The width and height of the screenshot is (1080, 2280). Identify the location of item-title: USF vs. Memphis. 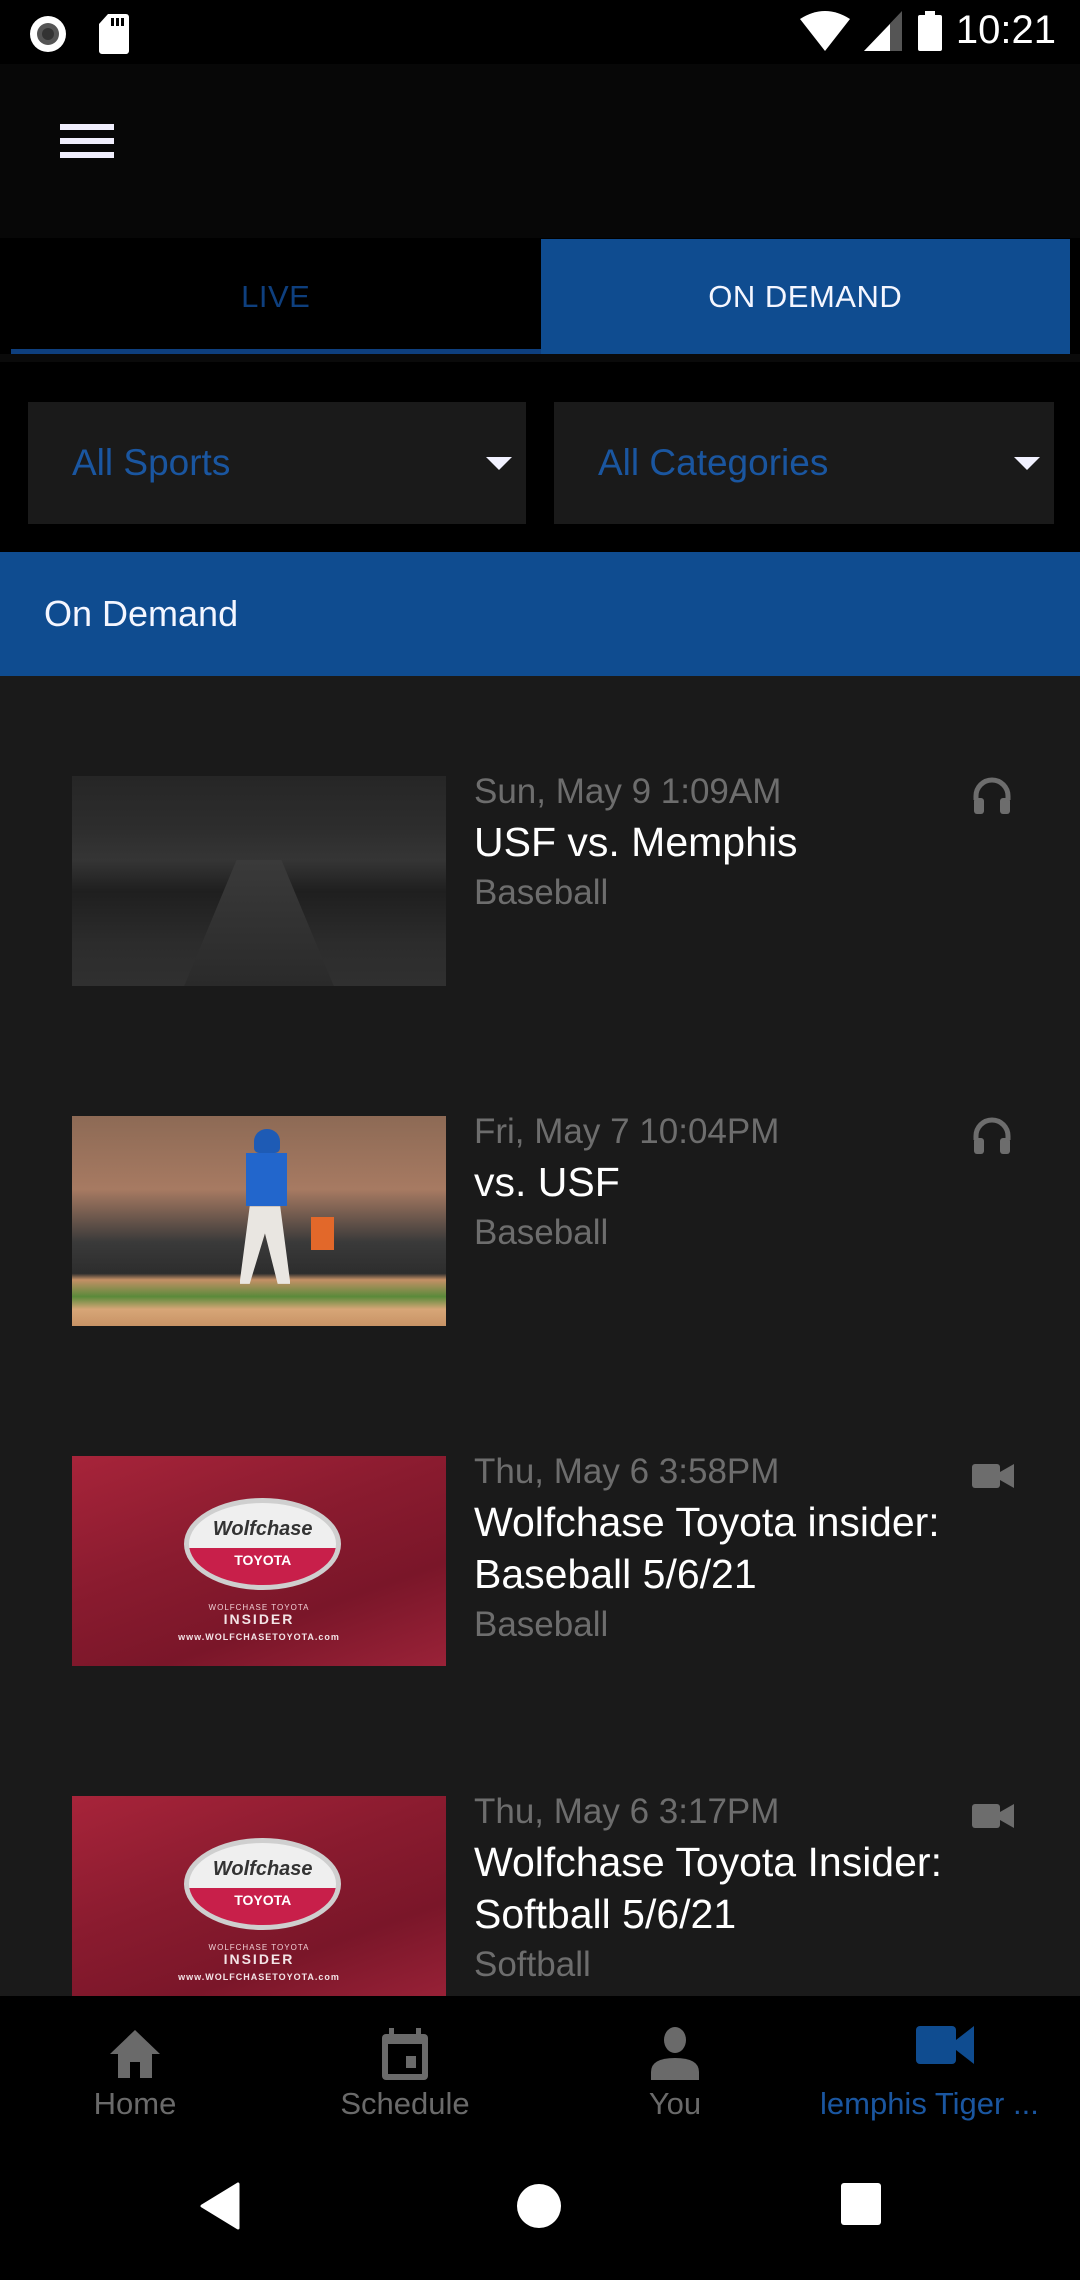
(636, 842).